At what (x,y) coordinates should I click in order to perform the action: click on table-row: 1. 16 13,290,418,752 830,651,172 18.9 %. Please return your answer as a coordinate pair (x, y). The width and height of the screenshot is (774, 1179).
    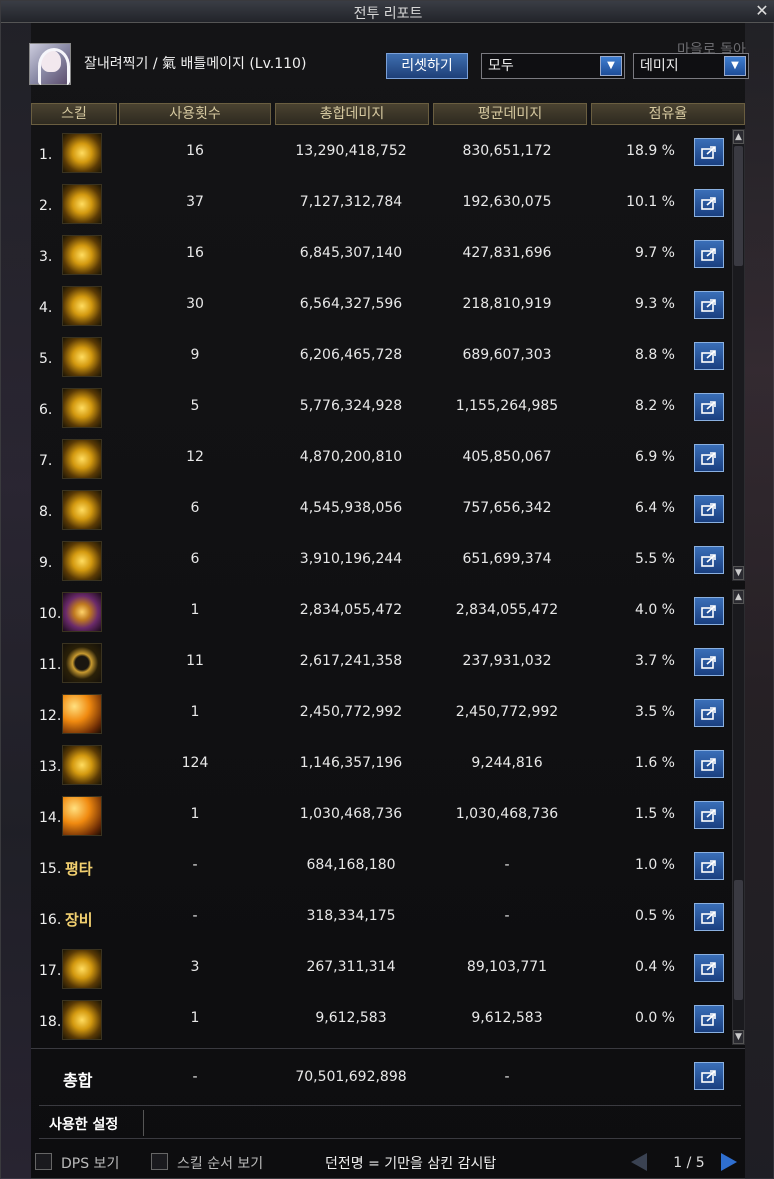
    Looking at the image, I should click on (381, 152).